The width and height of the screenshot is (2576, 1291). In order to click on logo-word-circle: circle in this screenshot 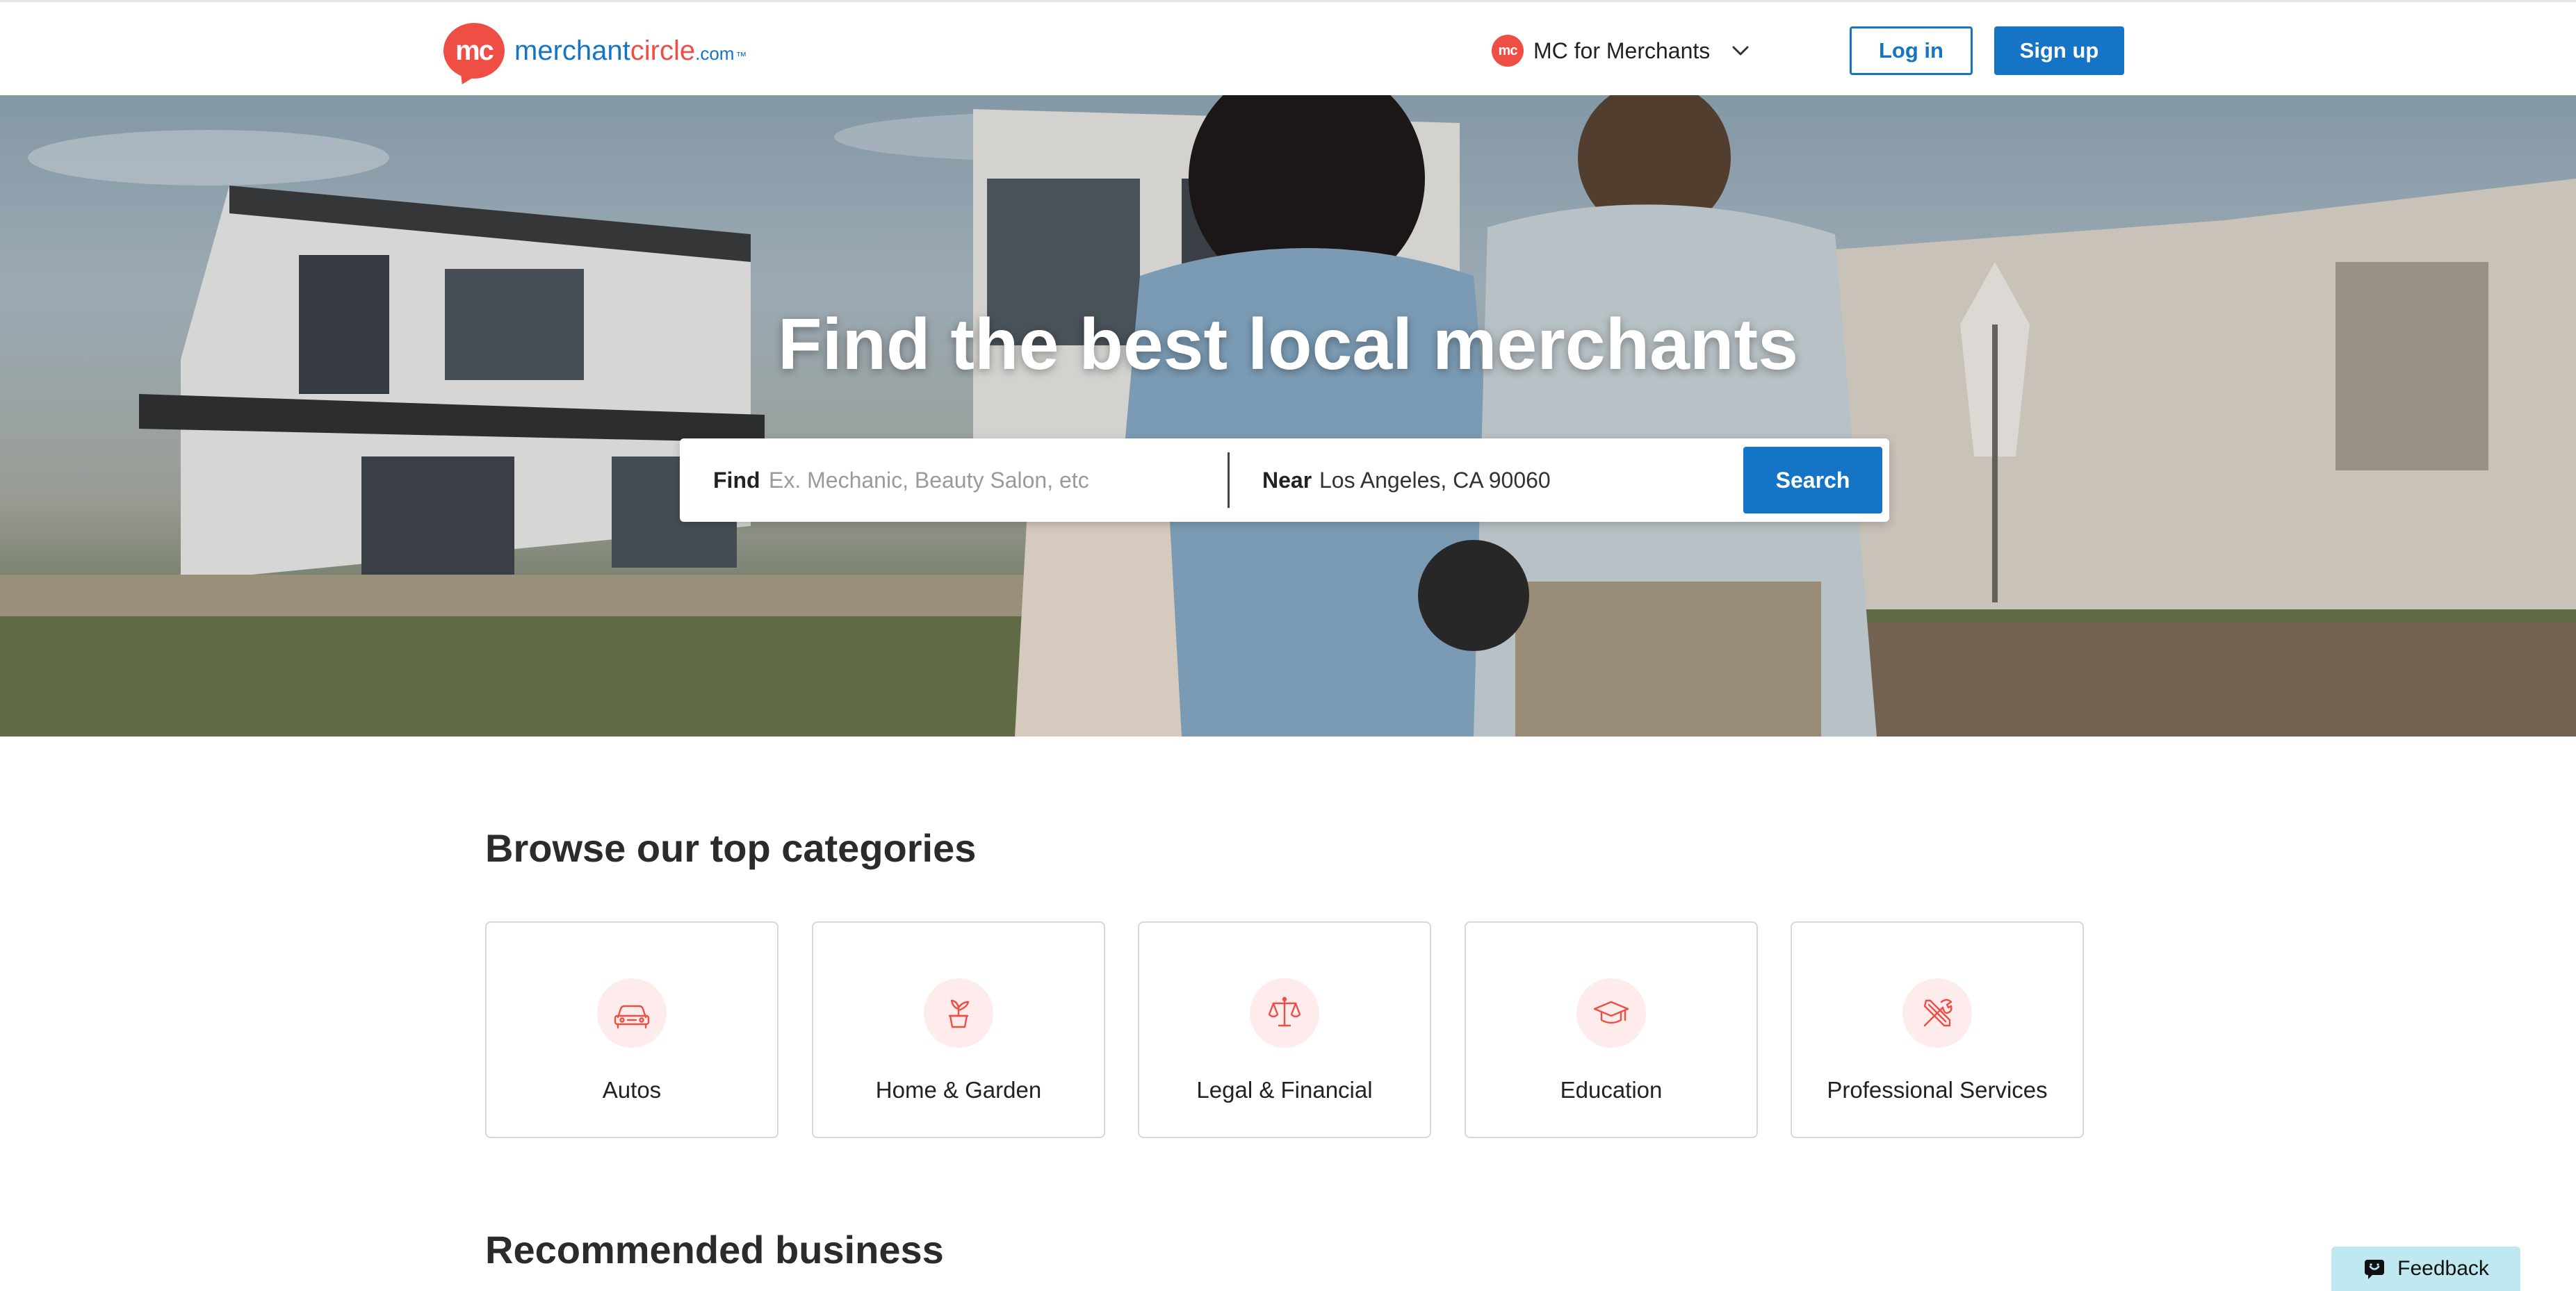, I will do `click(663, 50)`.